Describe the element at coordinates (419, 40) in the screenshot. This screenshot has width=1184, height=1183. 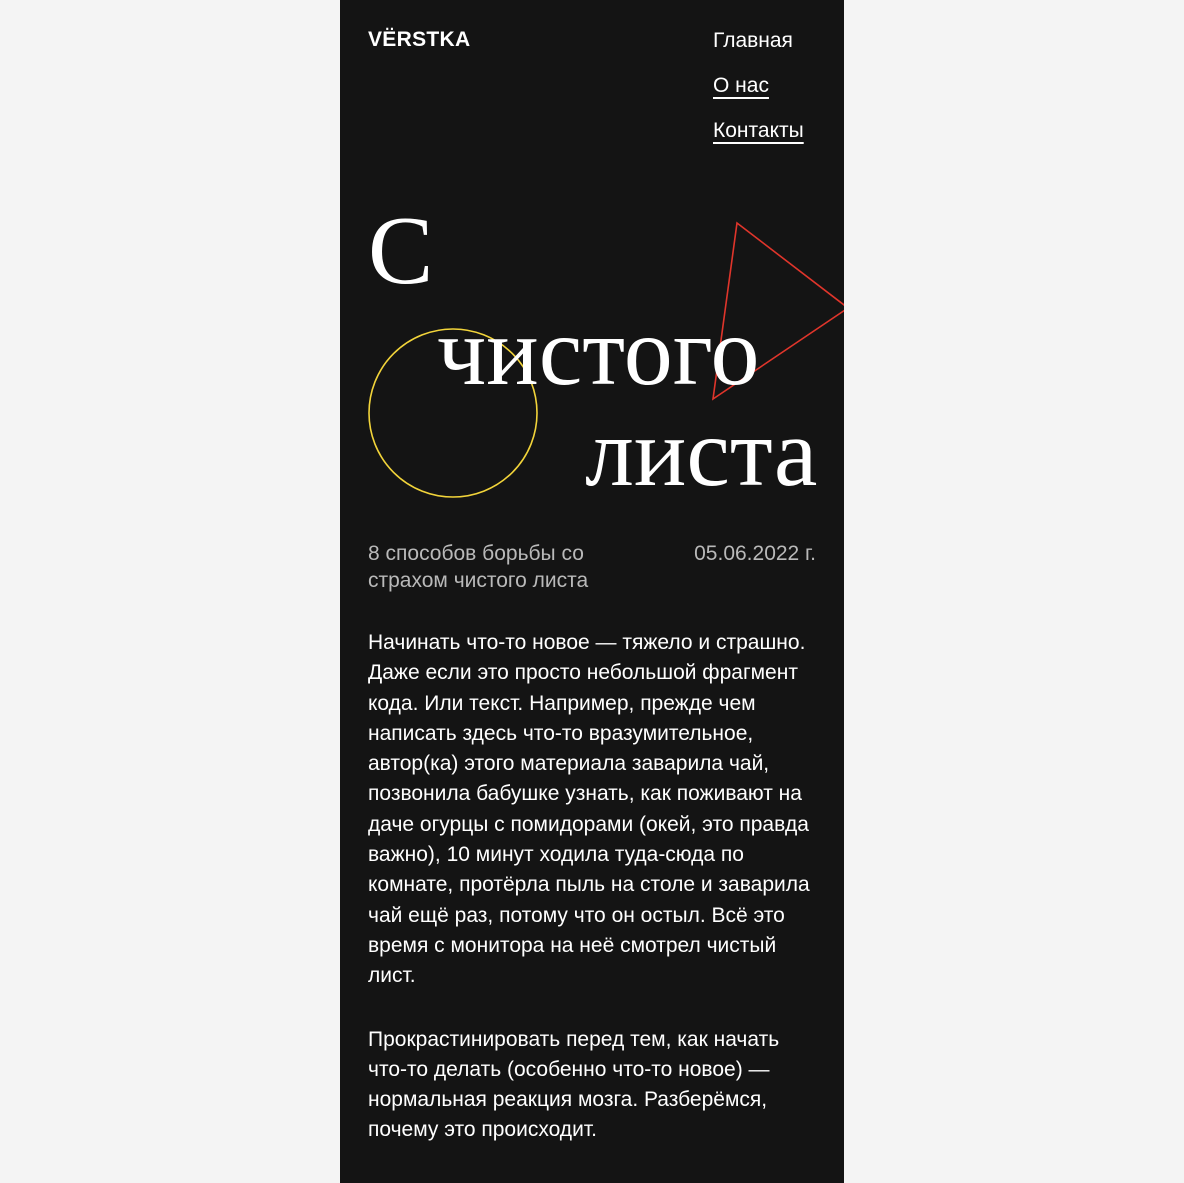
I see `site-logo: VЁRSTKA` at that location.